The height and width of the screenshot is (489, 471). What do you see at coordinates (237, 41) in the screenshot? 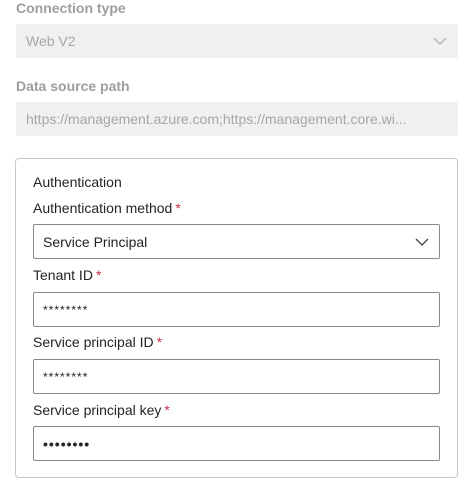
I see `connection-type-dropdown: Web V2` at bounding box center [237, 41].